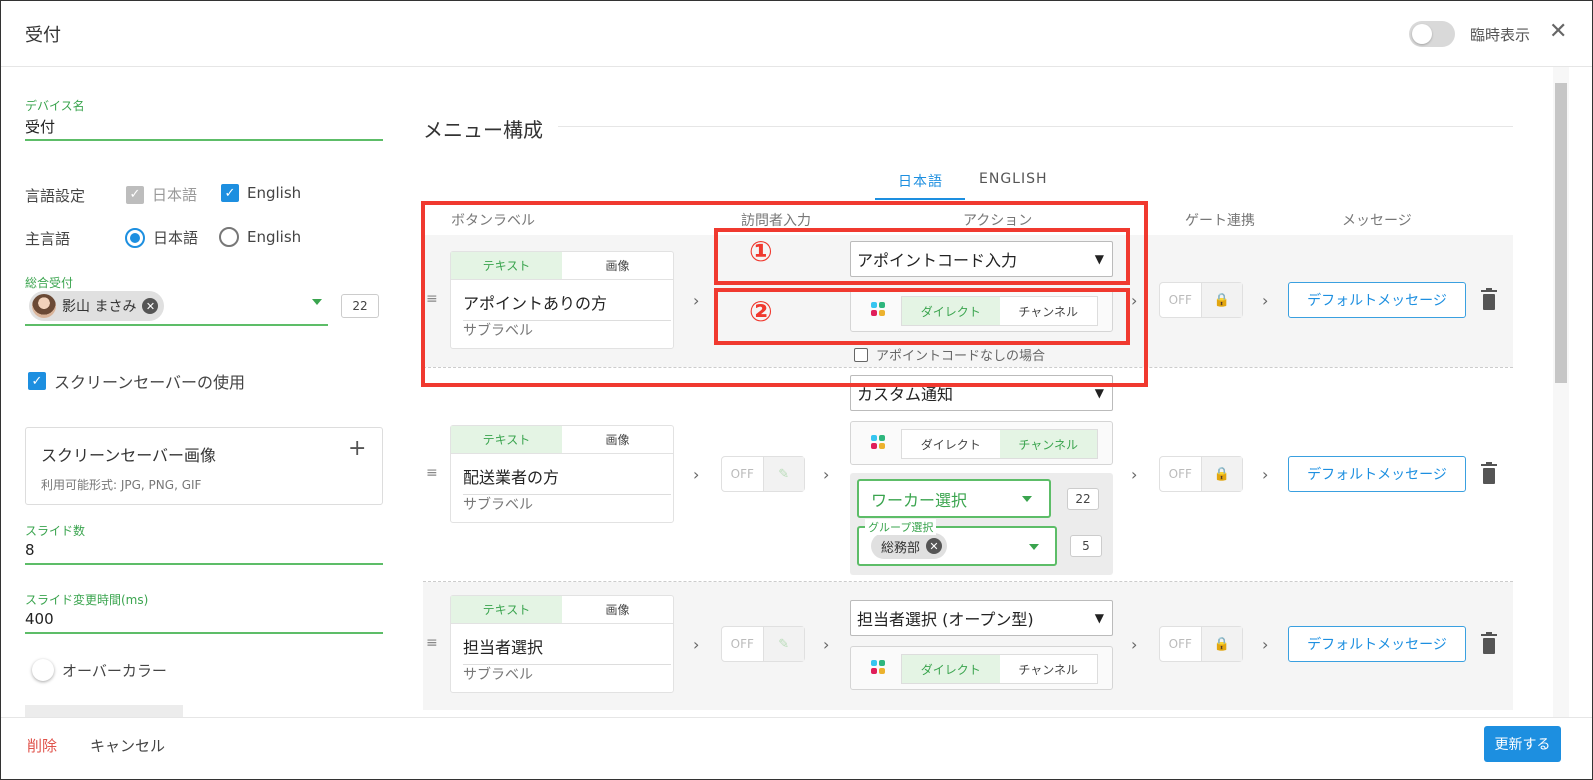  I want to click on annotation-number-1: ①, so click(761, 251).